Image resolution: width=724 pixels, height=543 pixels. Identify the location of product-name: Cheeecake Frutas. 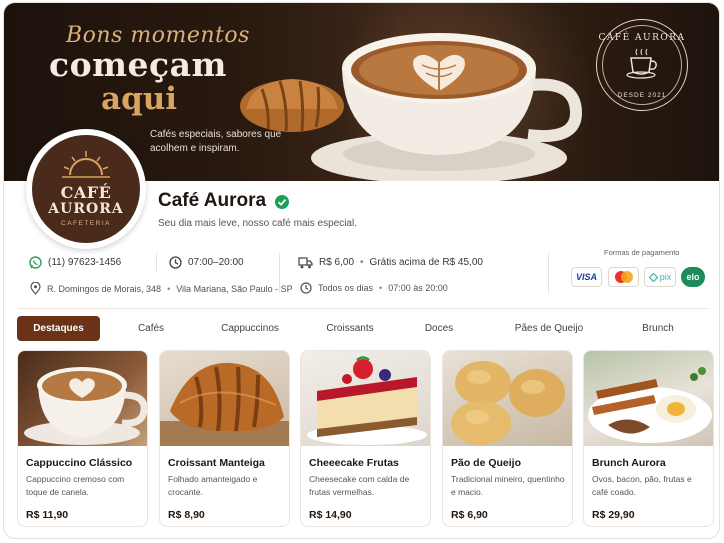
(354, 463).